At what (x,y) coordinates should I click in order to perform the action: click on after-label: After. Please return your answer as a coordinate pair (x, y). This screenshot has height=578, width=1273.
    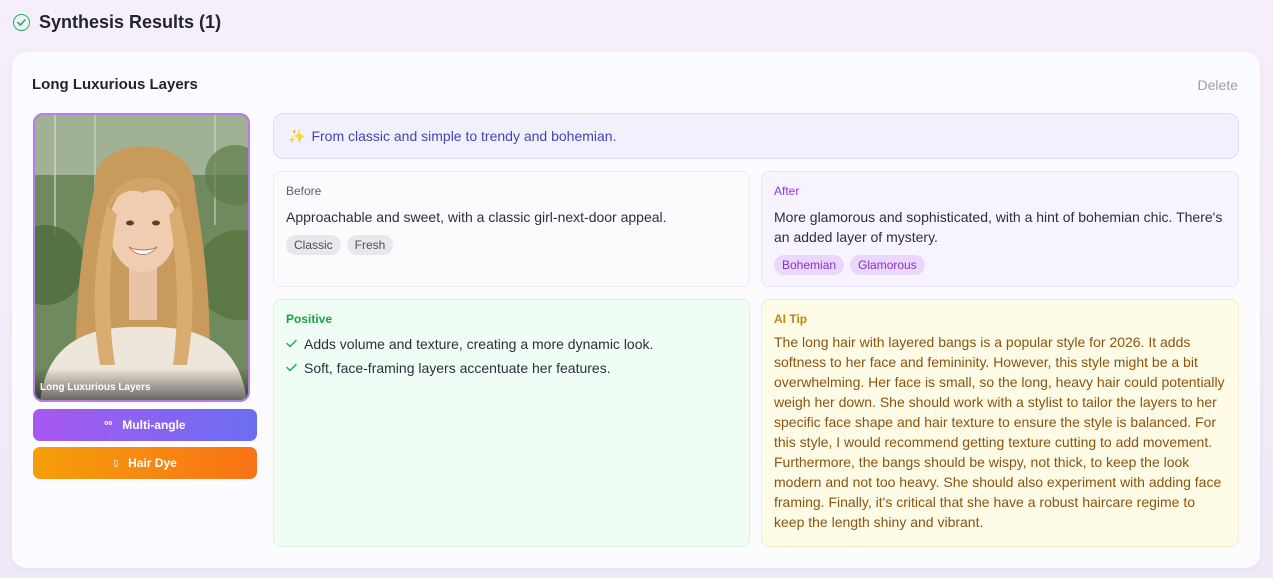
    Looking at the image, I should click on (787, 191).